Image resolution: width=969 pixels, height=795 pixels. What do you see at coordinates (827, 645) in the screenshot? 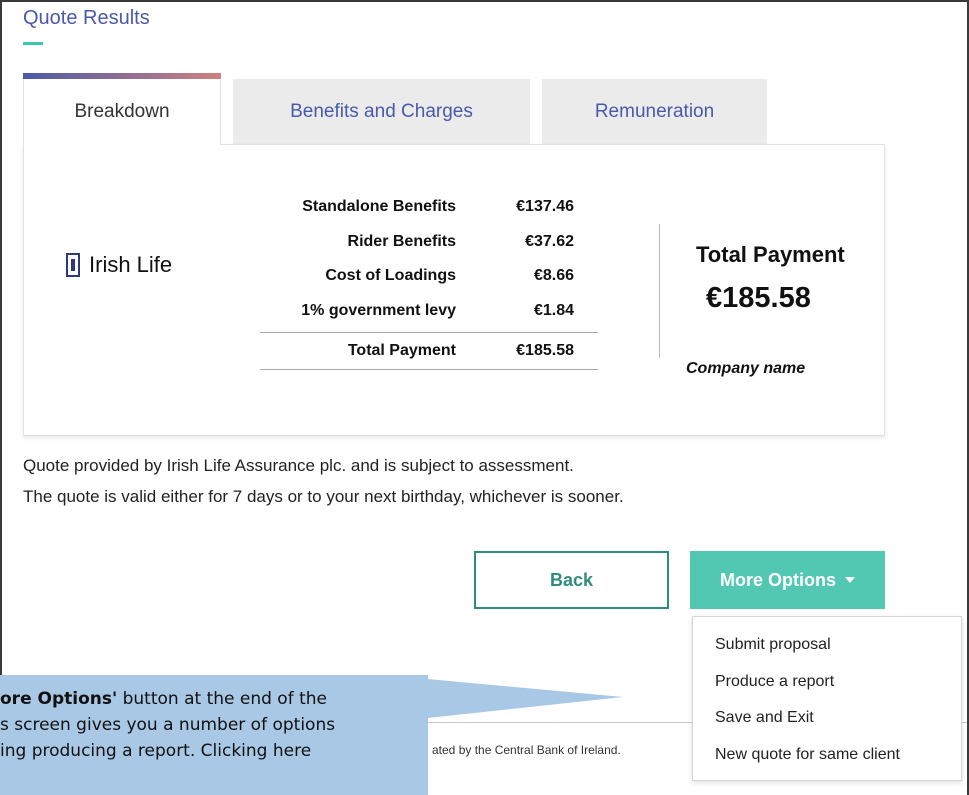
I see `menu-item-submit-proposal: Submit proposal` at bounding box center [827, 645].